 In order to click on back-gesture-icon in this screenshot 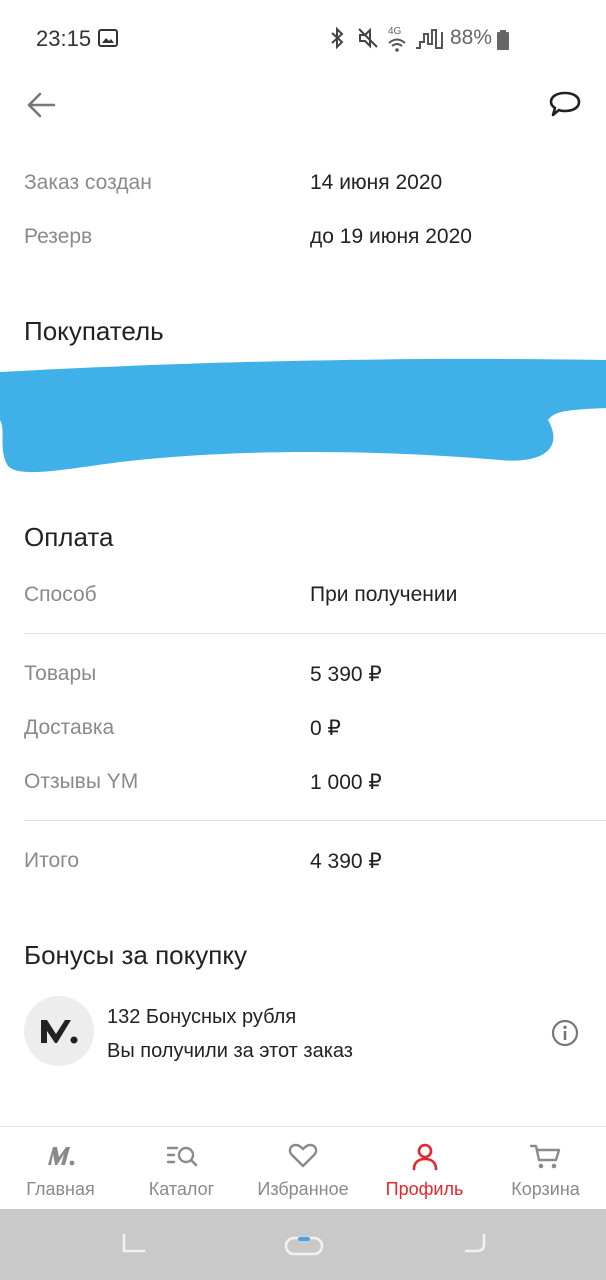, I will do `click(475, 1243)`.